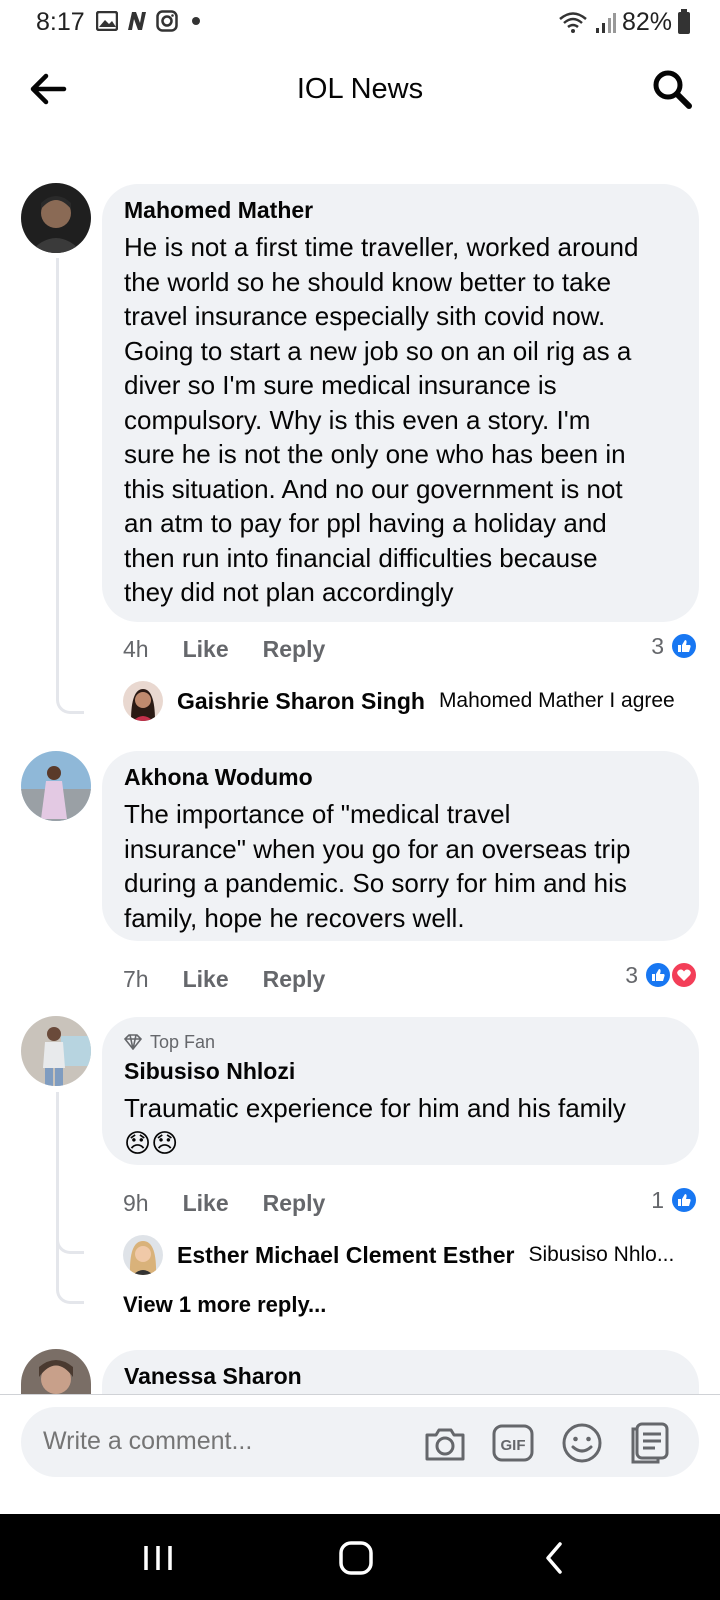  I want to click on gallery-icon, so click(107, 21).